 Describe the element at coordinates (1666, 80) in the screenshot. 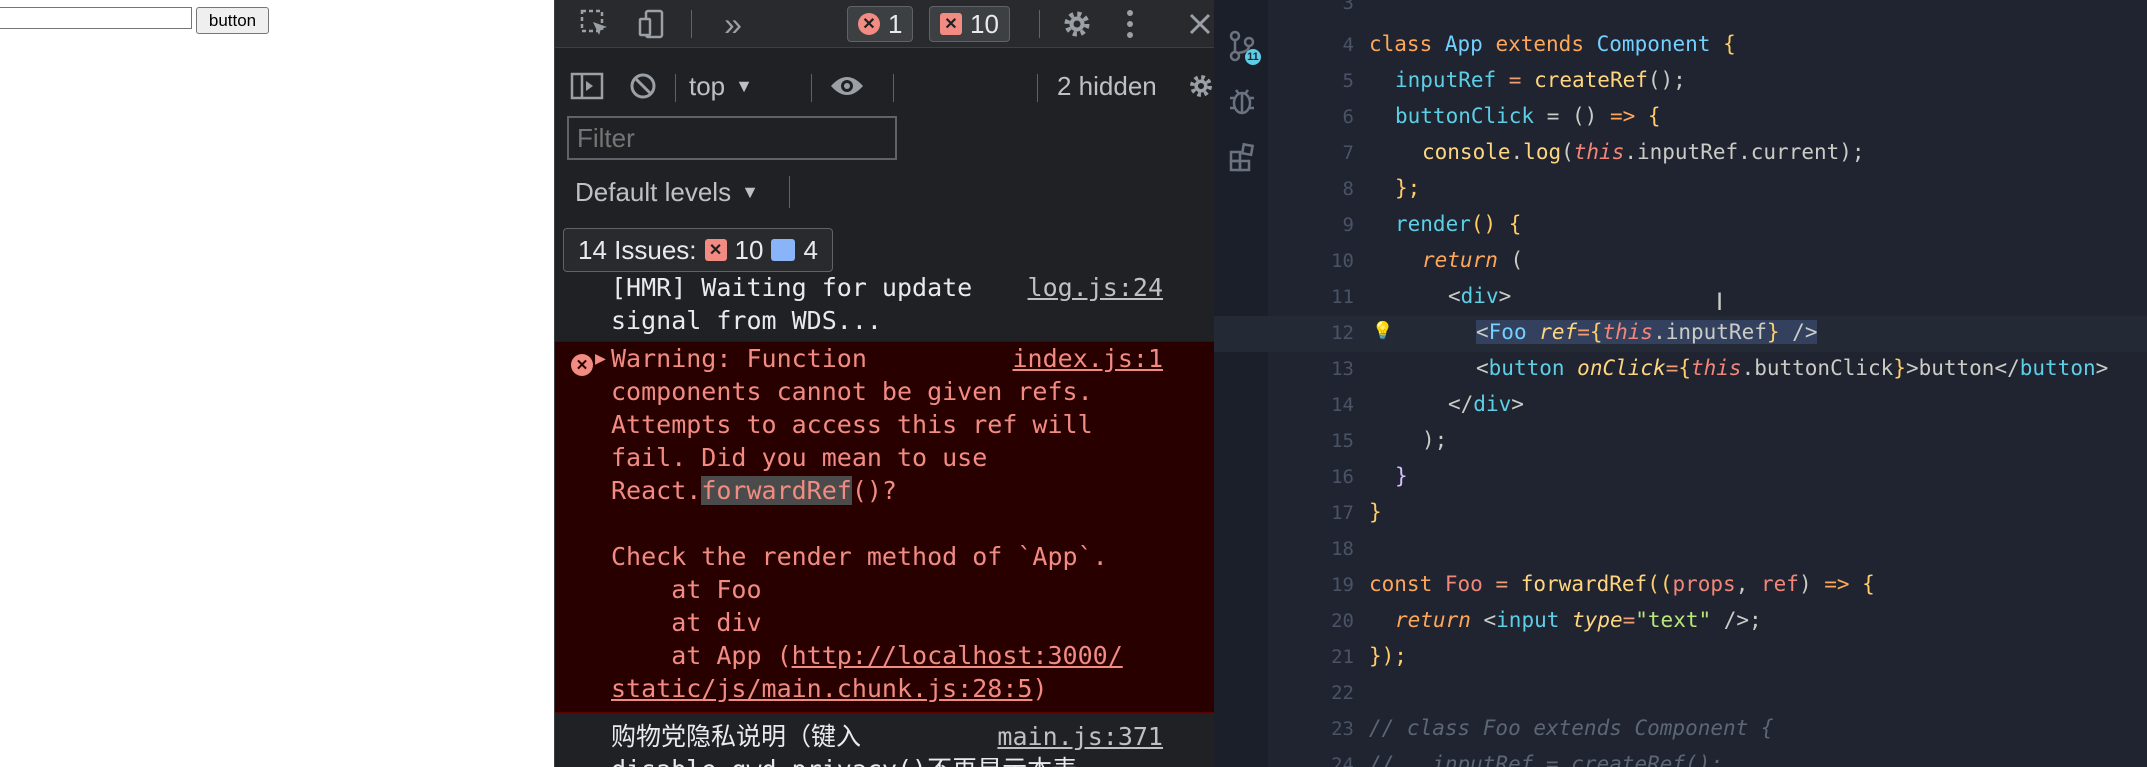

I see `punctuation: ();` at that location.